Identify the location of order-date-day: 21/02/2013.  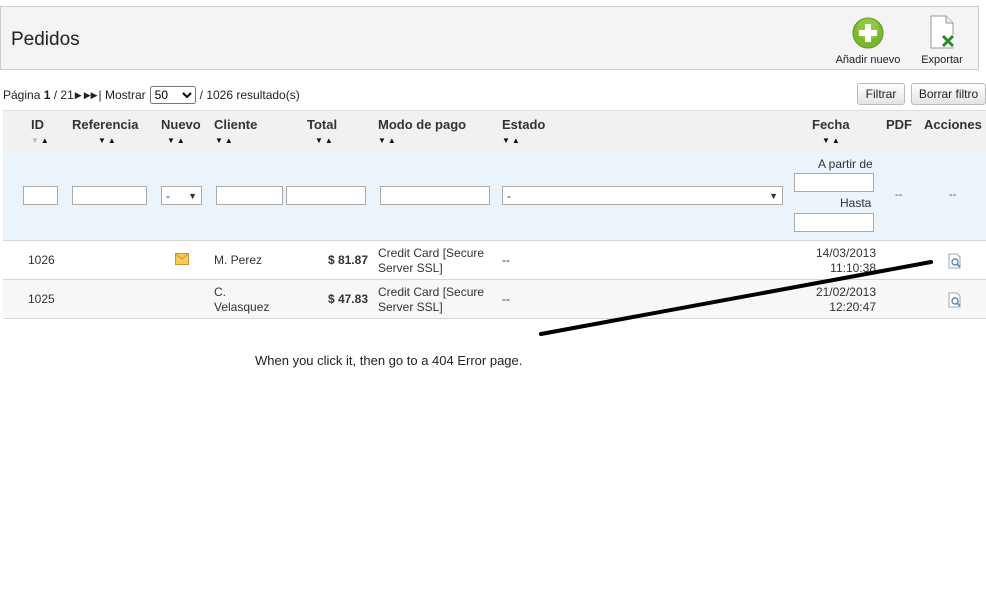
(845, 292).